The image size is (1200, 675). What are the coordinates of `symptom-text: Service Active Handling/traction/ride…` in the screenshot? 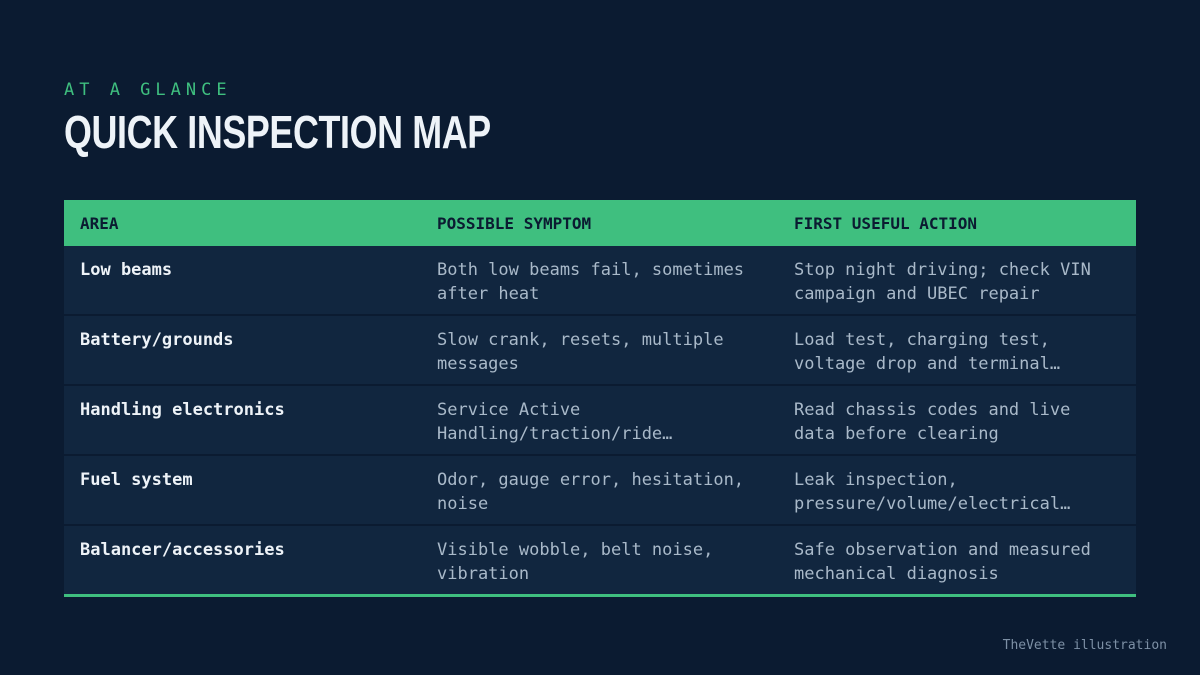 It's located at (555, 422).